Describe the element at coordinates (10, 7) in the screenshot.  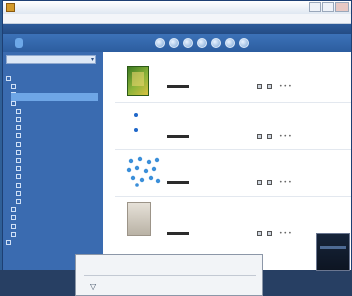
I see `app-icon` at that location.